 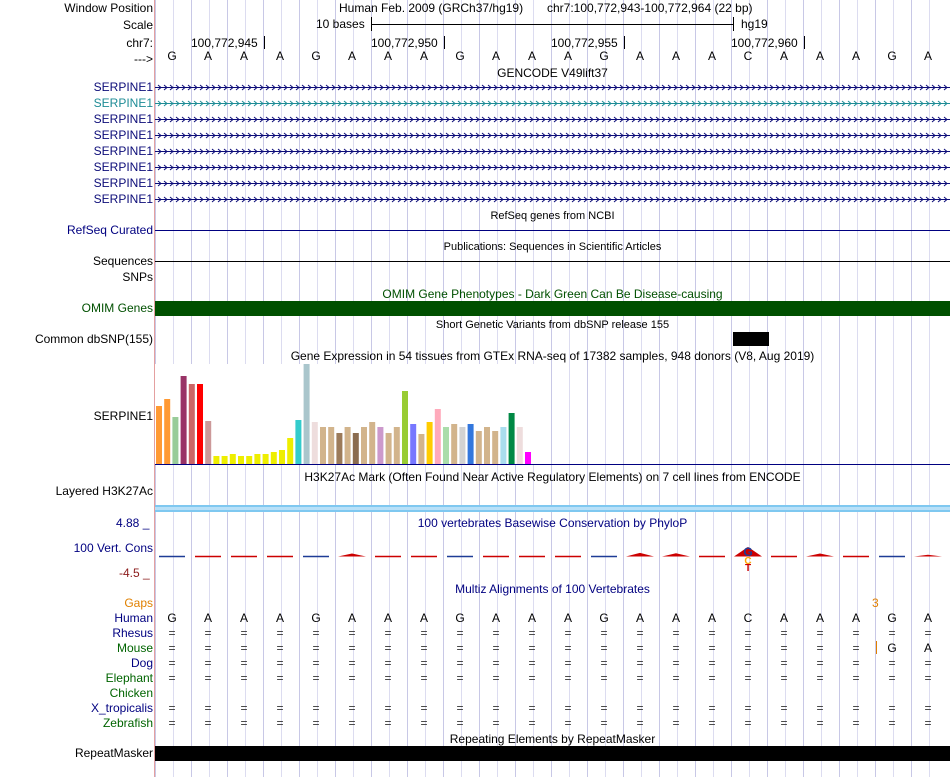 I want to click on gap-count: 3, so click(x=875, y=603).